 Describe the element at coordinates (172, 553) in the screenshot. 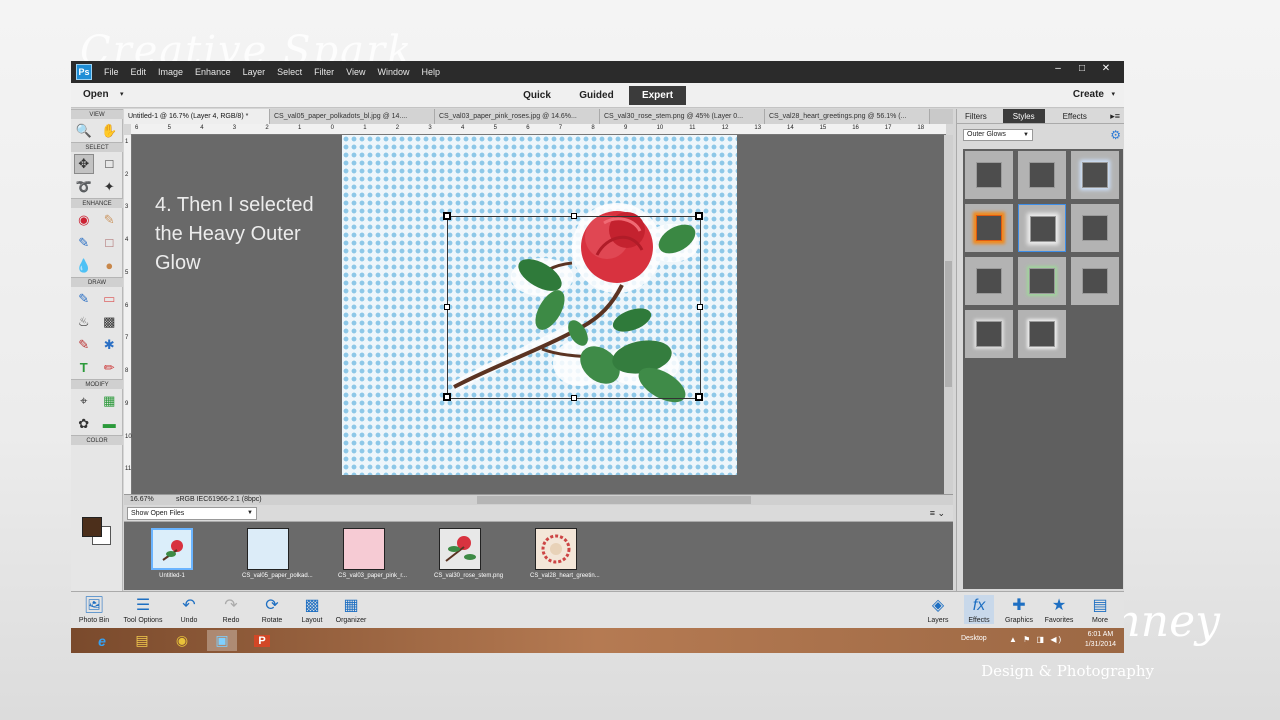

I see `bin-item-untitled: Untitled-1` at that location.